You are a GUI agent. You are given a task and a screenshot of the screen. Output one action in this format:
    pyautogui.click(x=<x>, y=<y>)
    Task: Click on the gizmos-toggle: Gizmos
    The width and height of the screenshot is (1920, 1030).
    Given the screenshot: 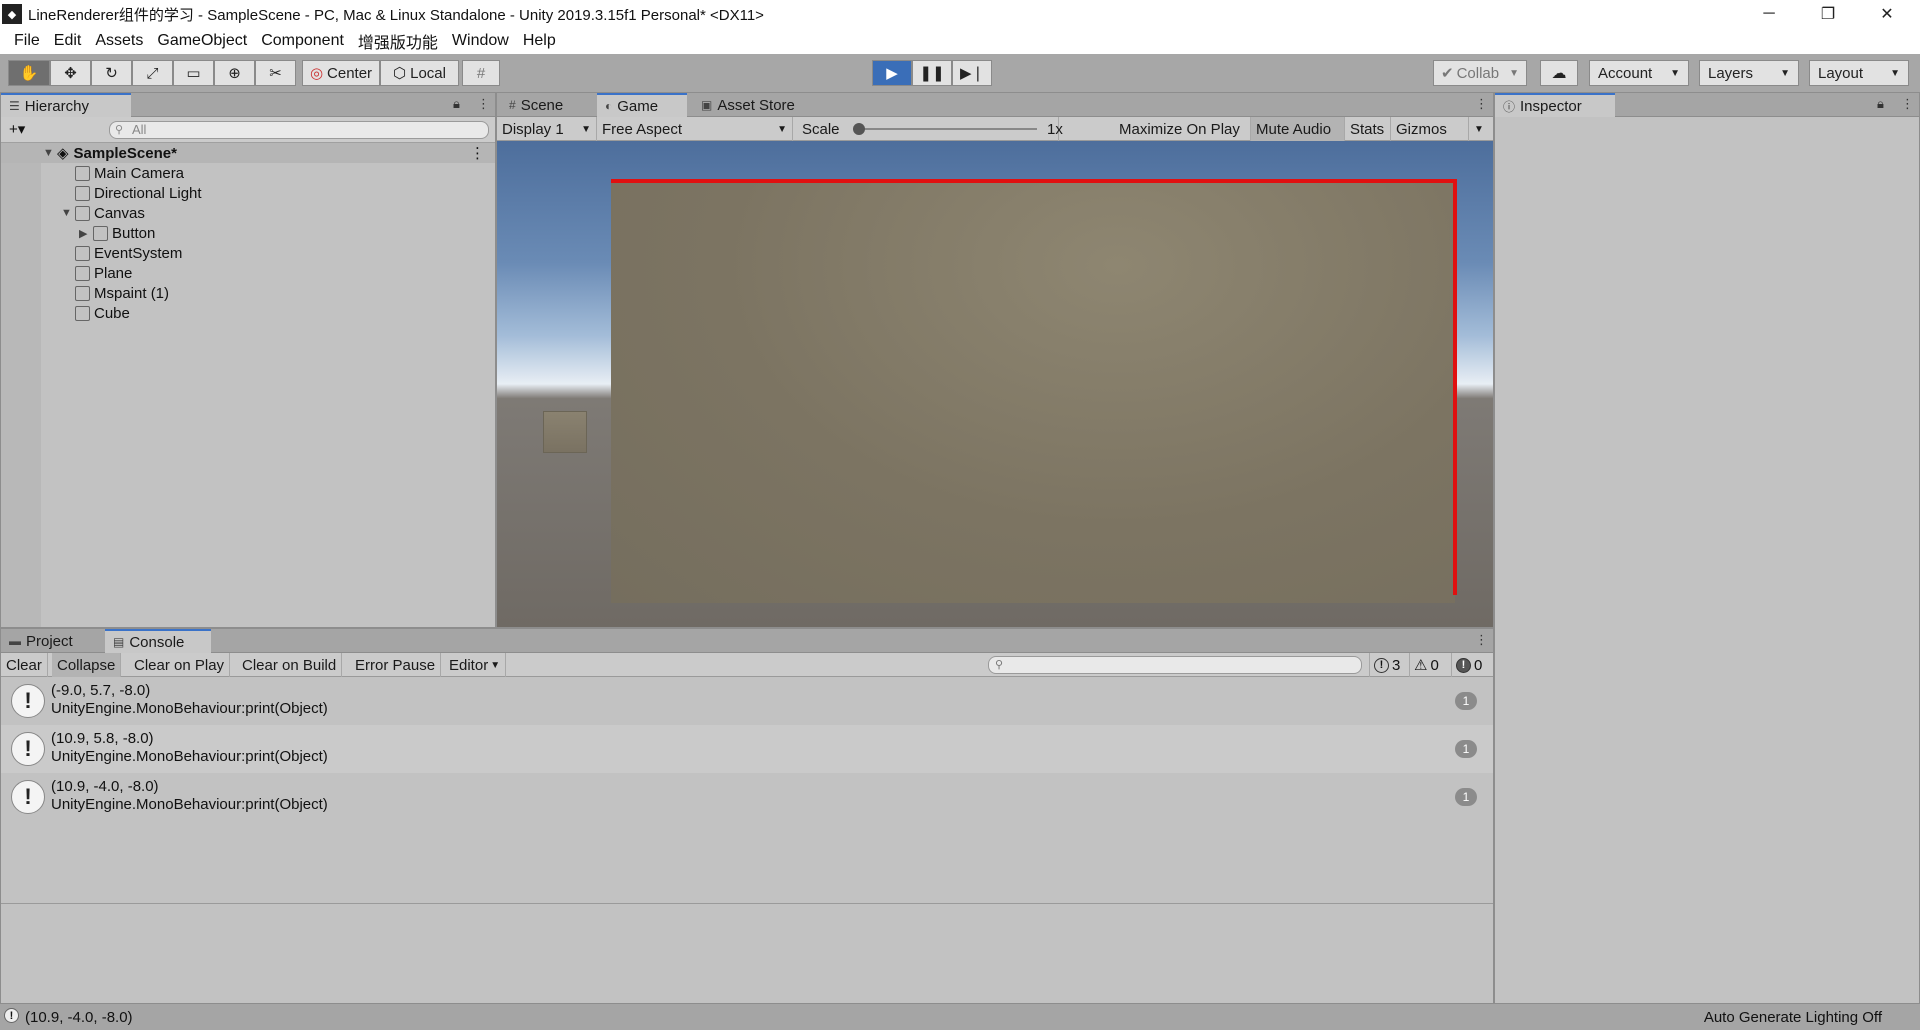 What is the action you would take?
    pyautogui.click(x=1430, y=129)
    